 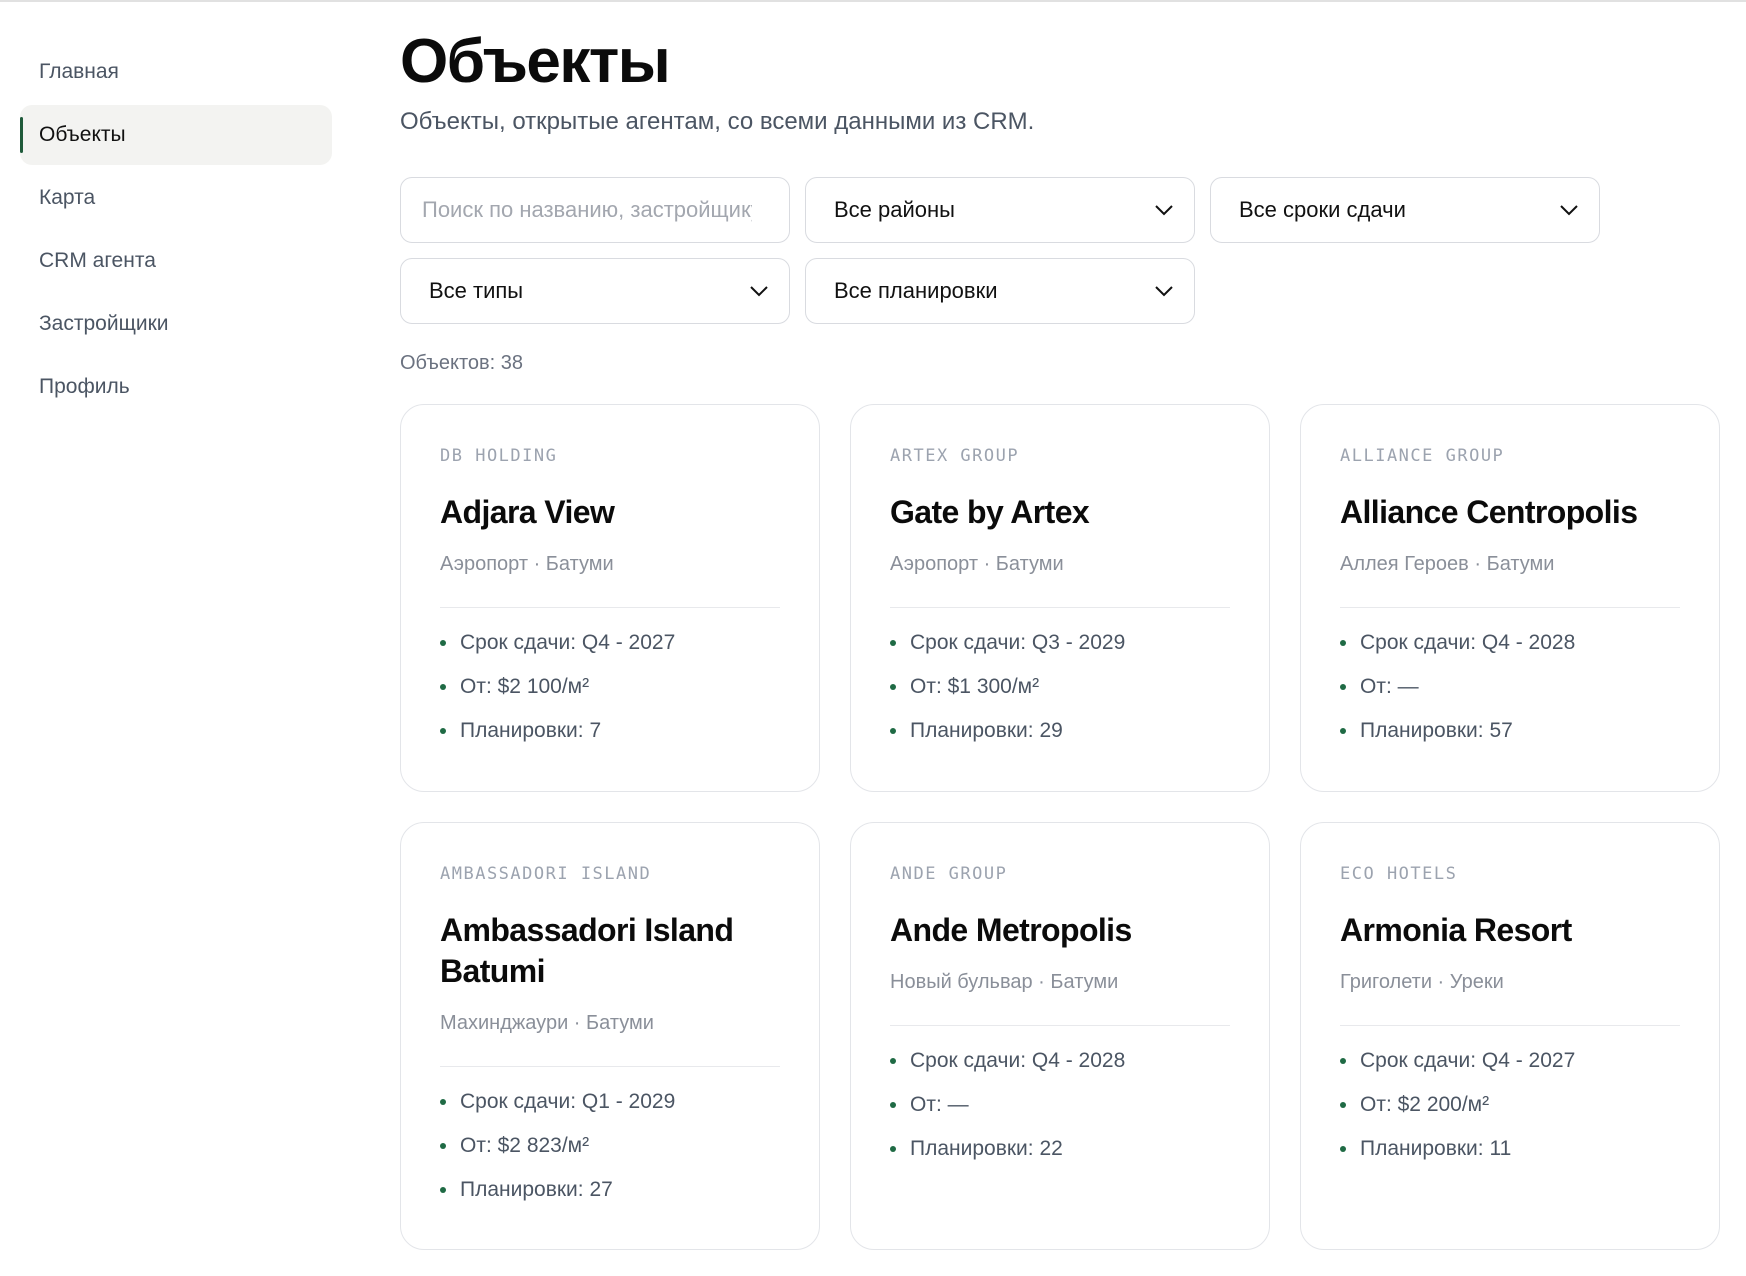 What do you see at coordinates (1060, 1158) in the screenshot?
I see `card-fact-layouts: Планировки: 22` at bounding box center [1060, 1158].